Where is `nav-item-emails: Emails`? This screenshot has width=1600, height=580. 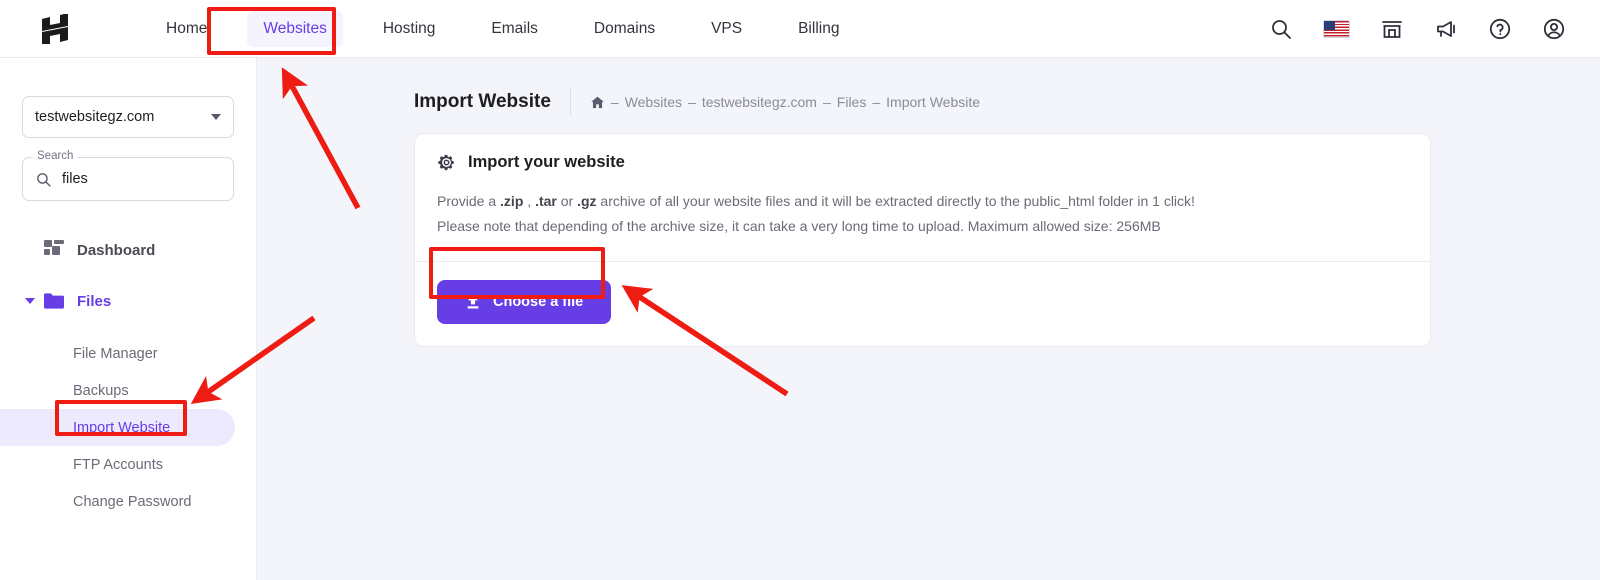 nav-item-emails: Emails is located at coordinates (514, 29).